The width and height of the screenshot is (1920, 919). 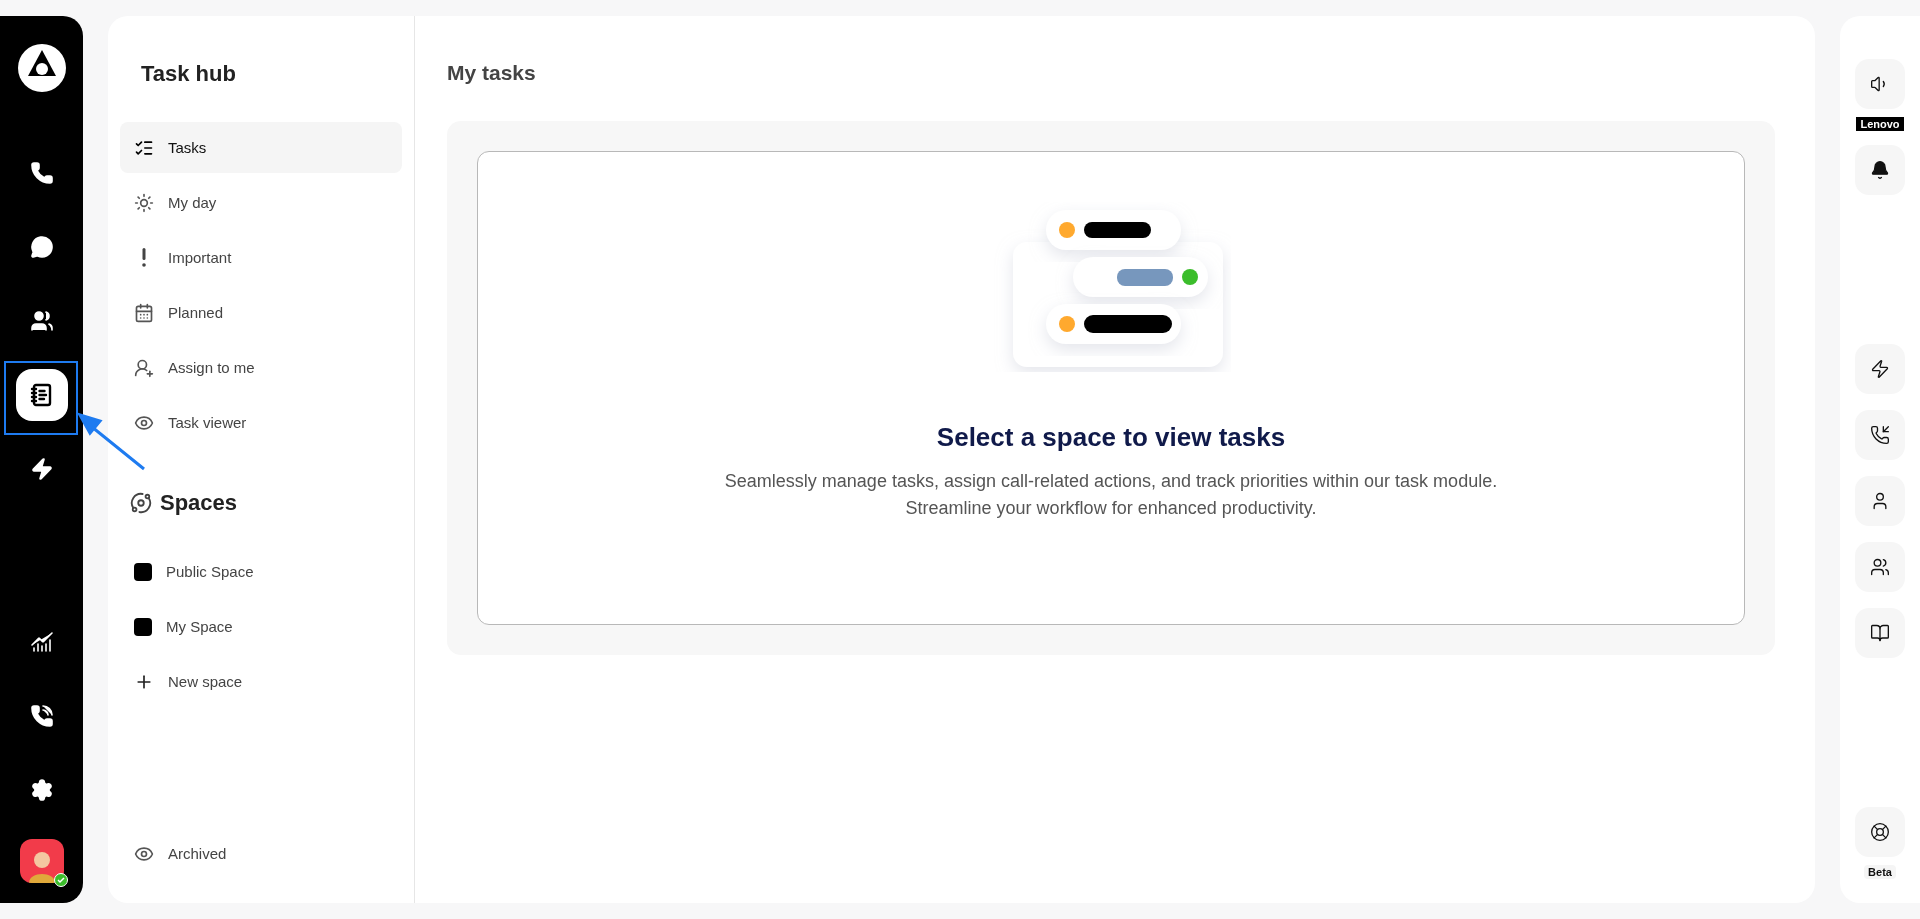 I want to click on apps-button, so click(x=1880, y=369).